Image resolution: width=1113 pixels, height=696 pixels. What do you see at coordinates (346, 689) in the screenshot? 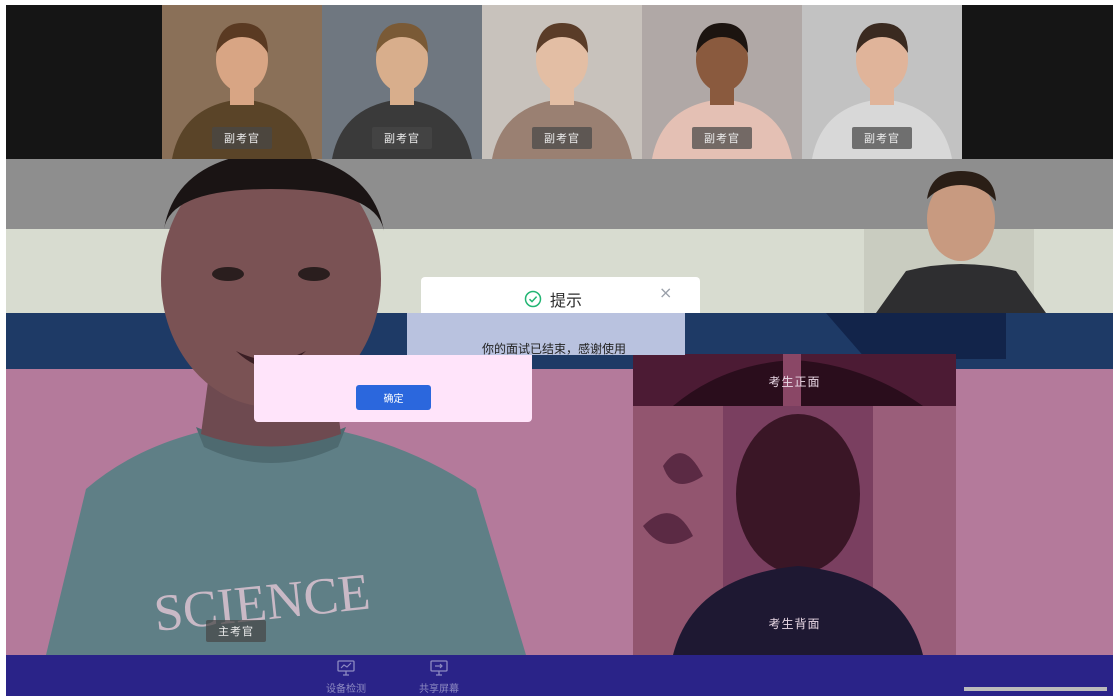
I see `device-check-label: 设备检测` at bounding box center [346, 689].